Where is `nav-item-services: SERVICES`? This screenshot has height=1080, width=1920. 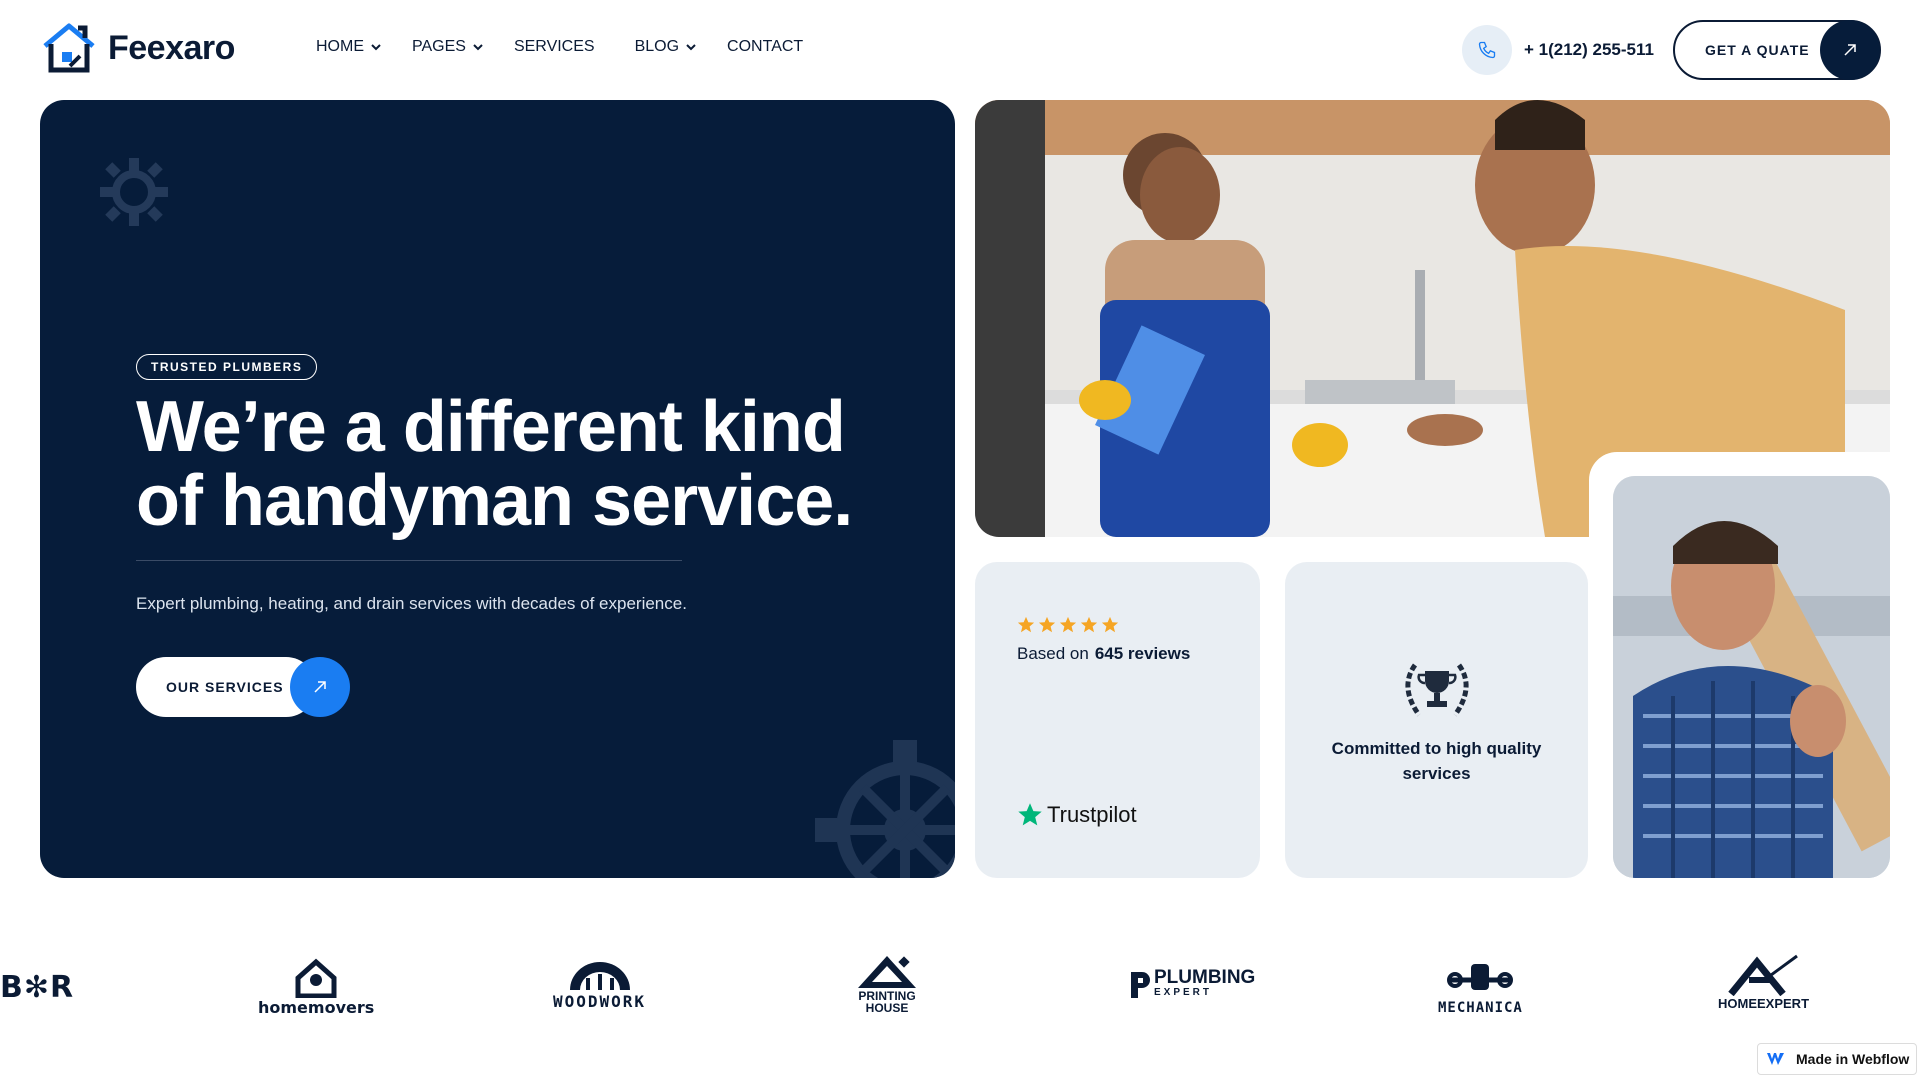
nav-item-services: SERVICES is located at coordinates (554, 47).